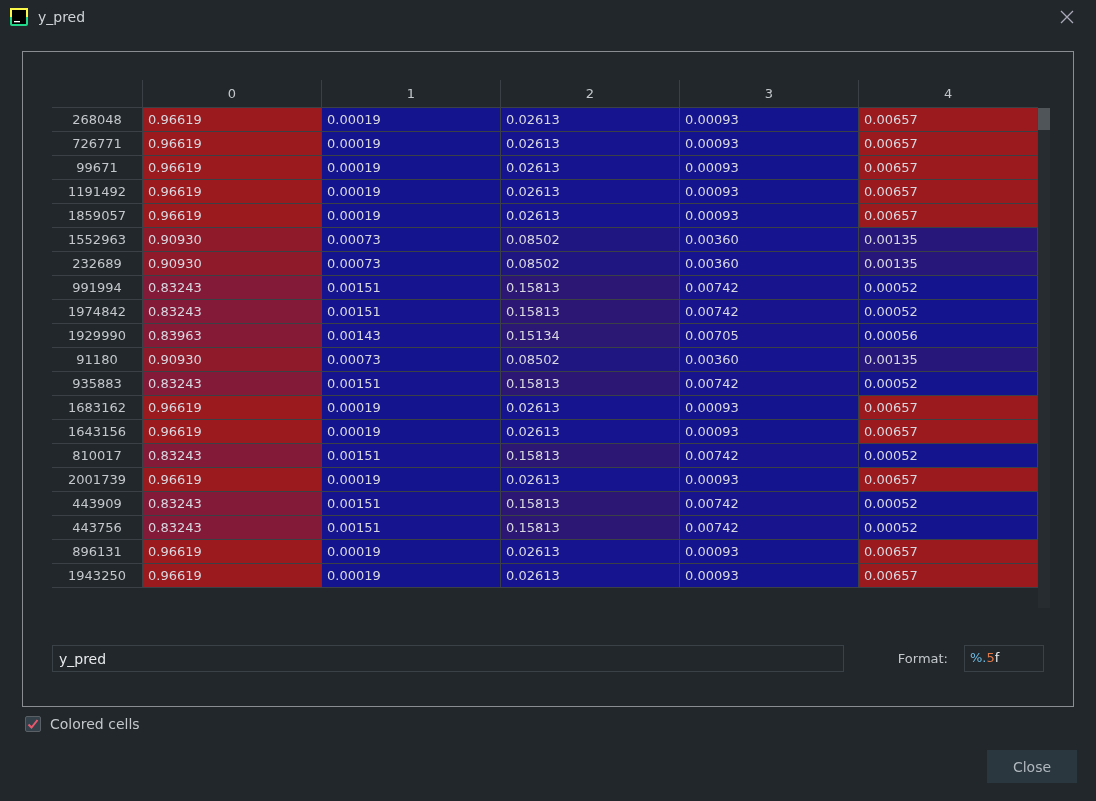 The width and height of the screenshot is (1096, 801). I want to click on table-cell: 0.83963, so click(232, 335).